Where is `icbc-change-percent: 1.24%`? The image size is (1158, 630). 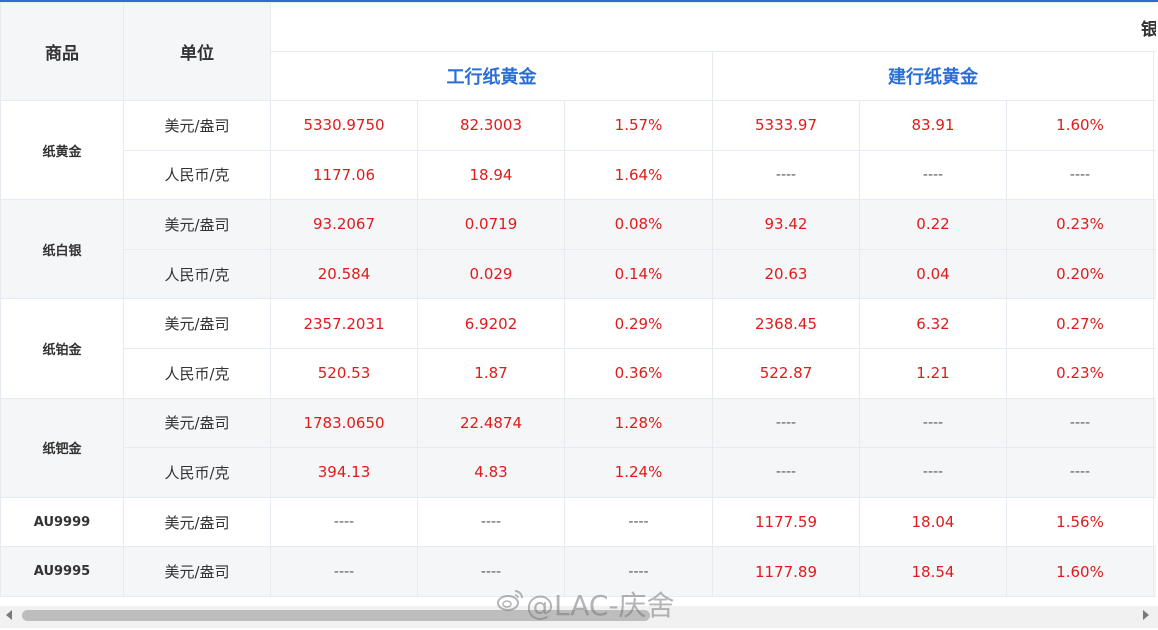
icbc-change-percent: 1.24% is located at coordinates (638, 472).